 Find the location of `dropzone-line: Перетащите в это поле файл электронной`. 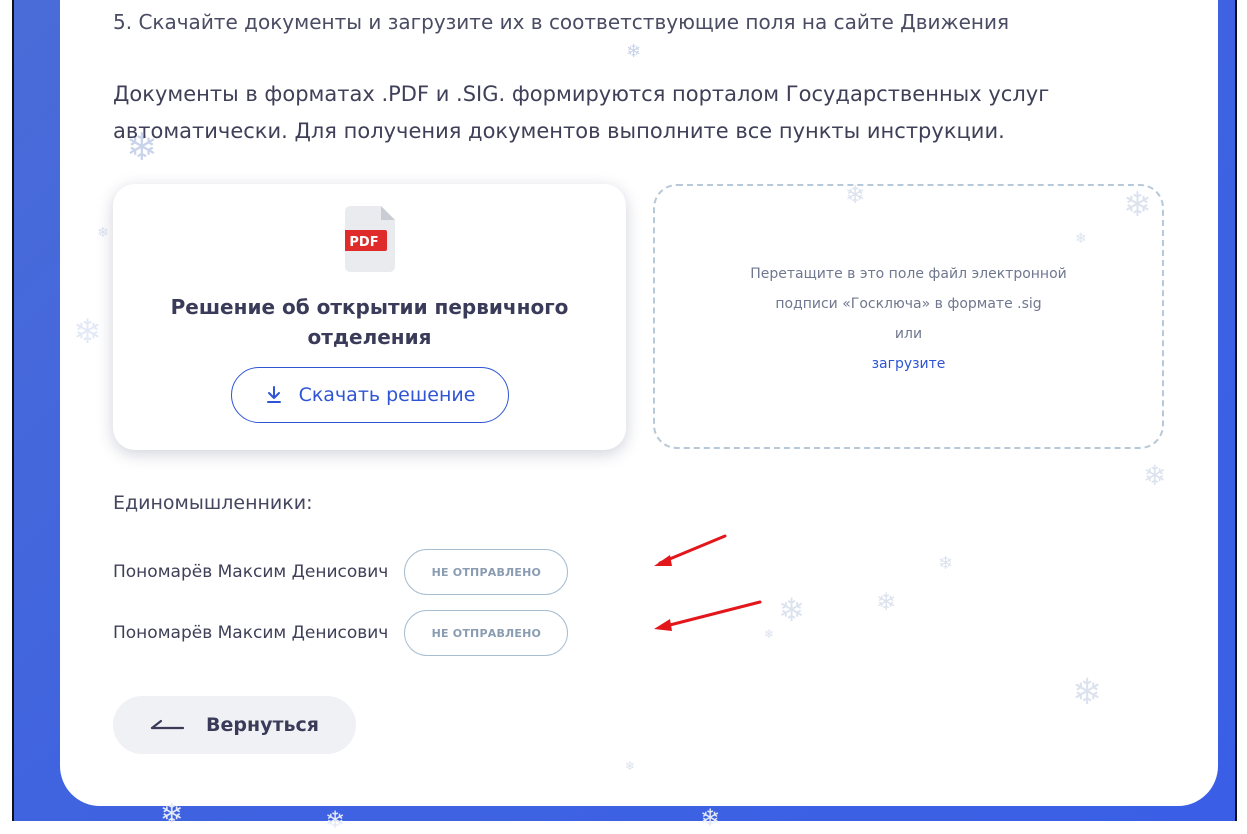

dropzone-line: Перетащите в это поле файл электронной is located at coordinates (908, 274).